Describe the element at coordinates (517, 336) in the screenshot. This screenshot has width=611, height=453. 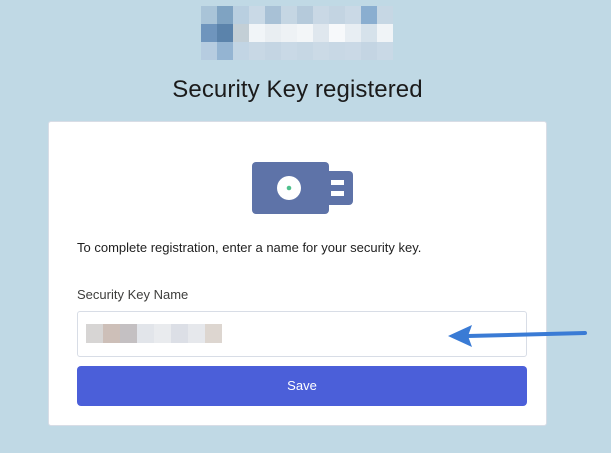
I see `arrow-left-annotation` at that location.